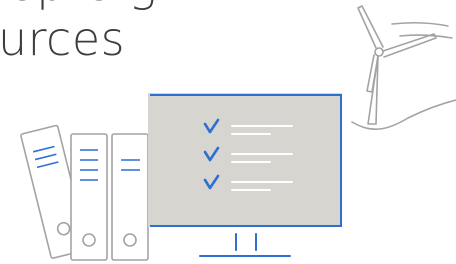 This screenshot has height=264, width=456. I want to click on turbine-blade-right, so click(409, 45).